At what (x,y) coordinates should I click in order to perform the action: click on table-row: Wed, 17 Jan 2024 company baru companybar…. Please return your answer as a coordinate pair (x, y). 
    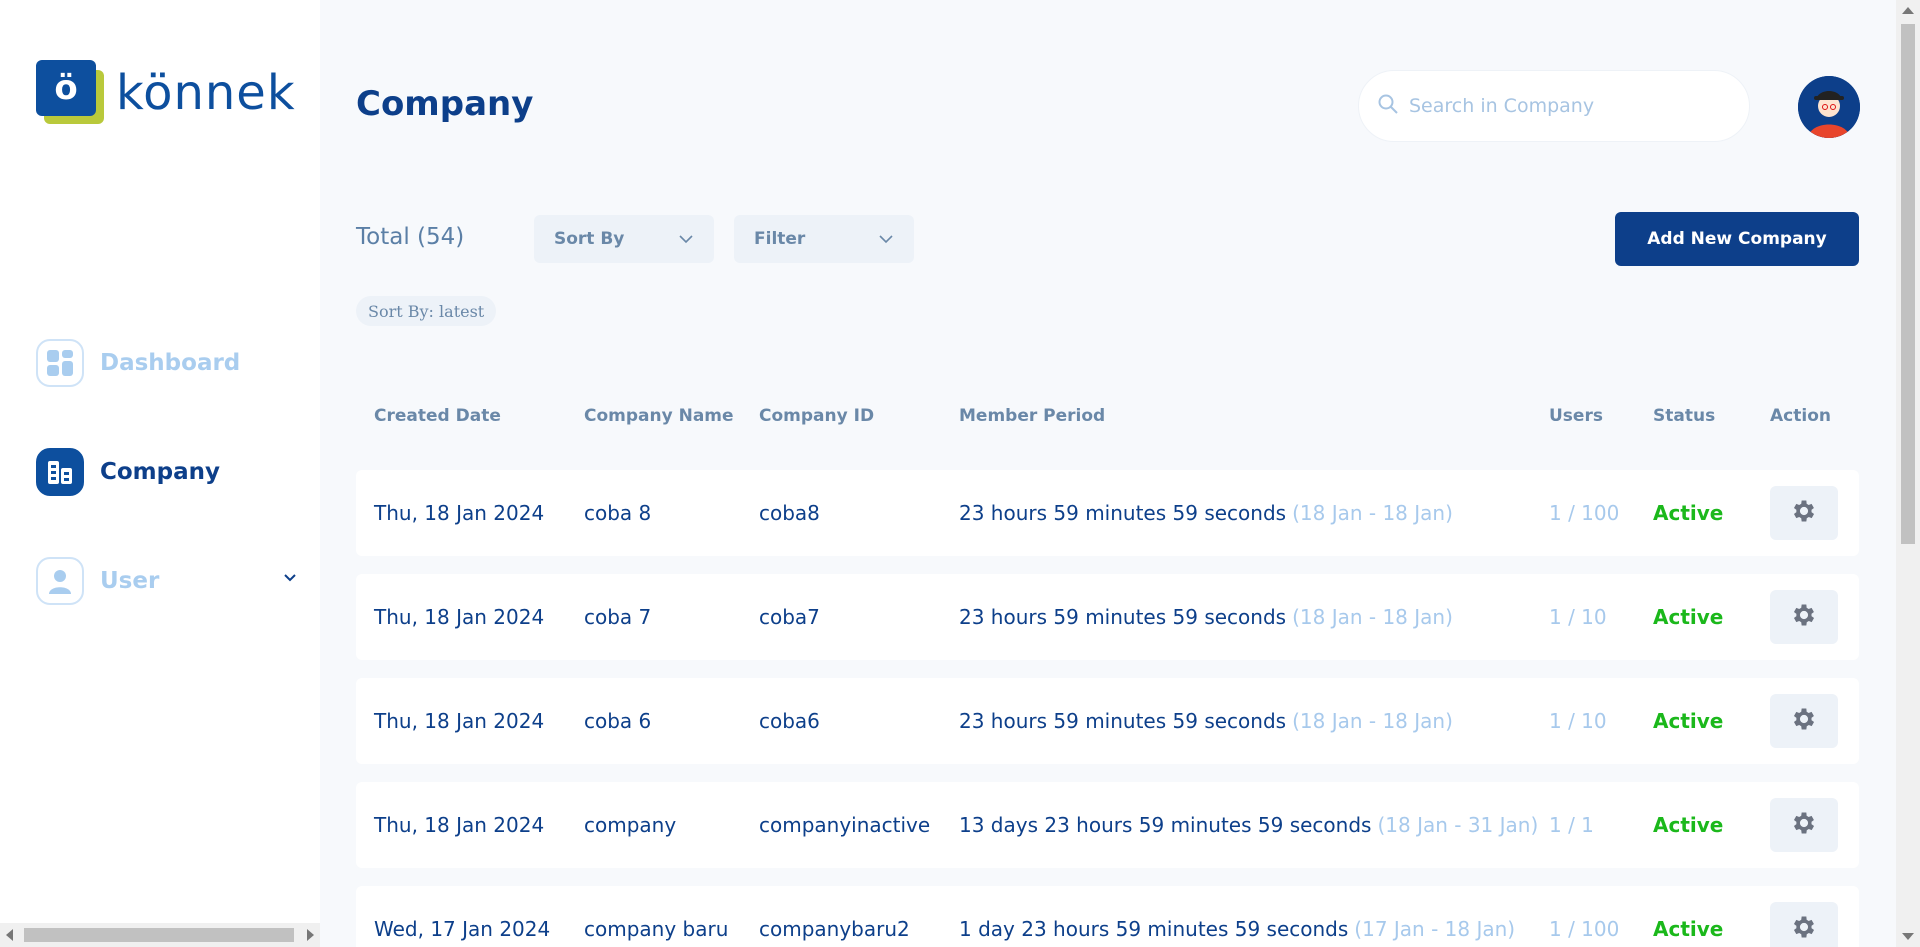
    Looking at the image, I should click on (1107, 916).